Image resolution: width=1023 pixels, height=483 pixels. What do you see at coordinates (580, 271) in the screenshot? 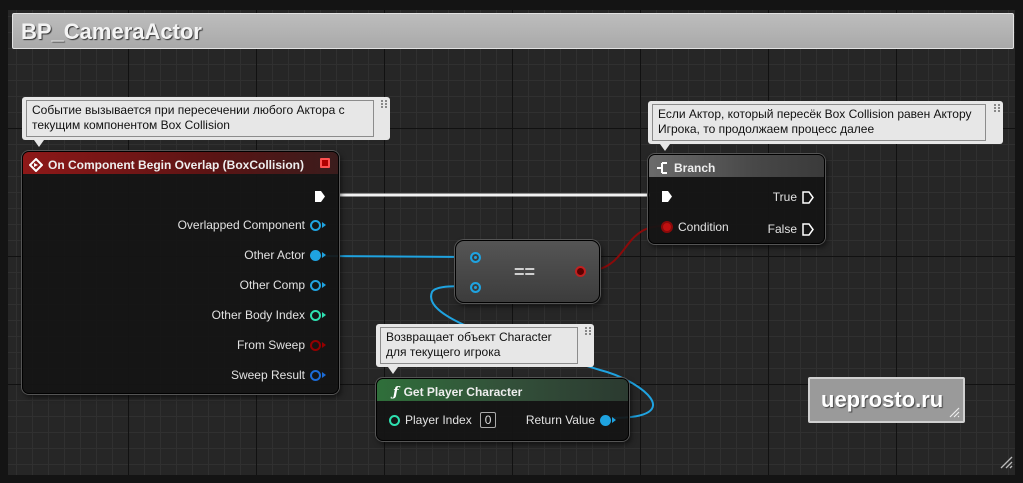
I see `equals-output-pin` at bounding box center [580, 271].